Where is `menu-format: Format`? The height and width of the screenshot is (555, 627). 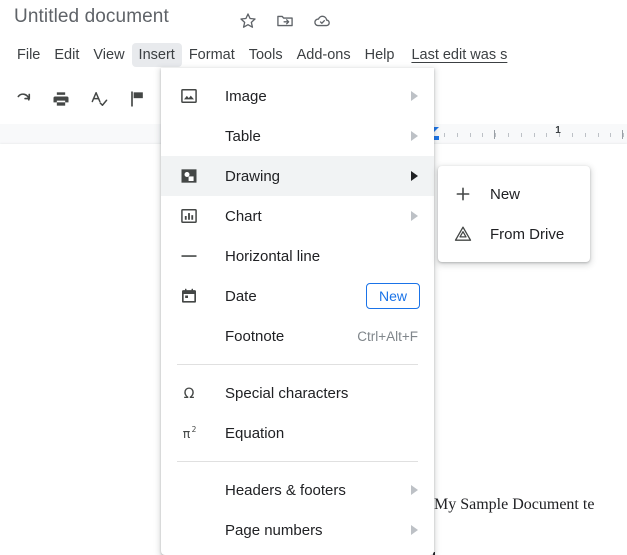 menu-format: Format is located at coordinates (212, 55).